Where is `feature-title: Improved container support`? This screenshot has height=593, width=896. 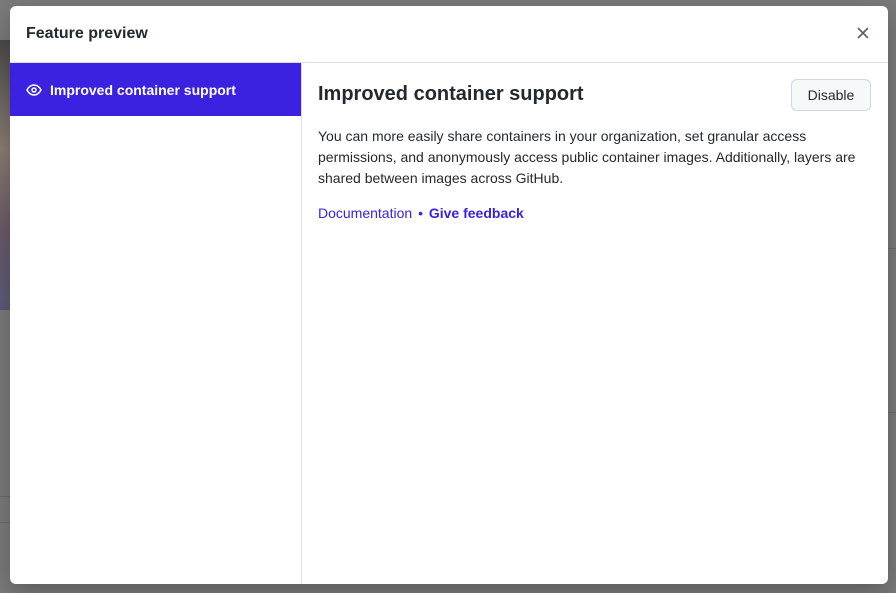 feature-title: Improved container support is located at coordinates (451, 94).